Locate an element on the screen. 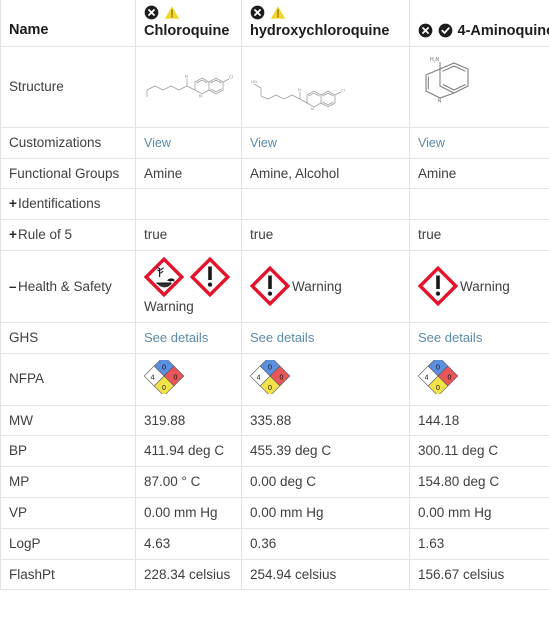 The height and width of the screenshot is (626, 549). mp-cell-1: 87.00 ° C is located at coordinates (188, 482).